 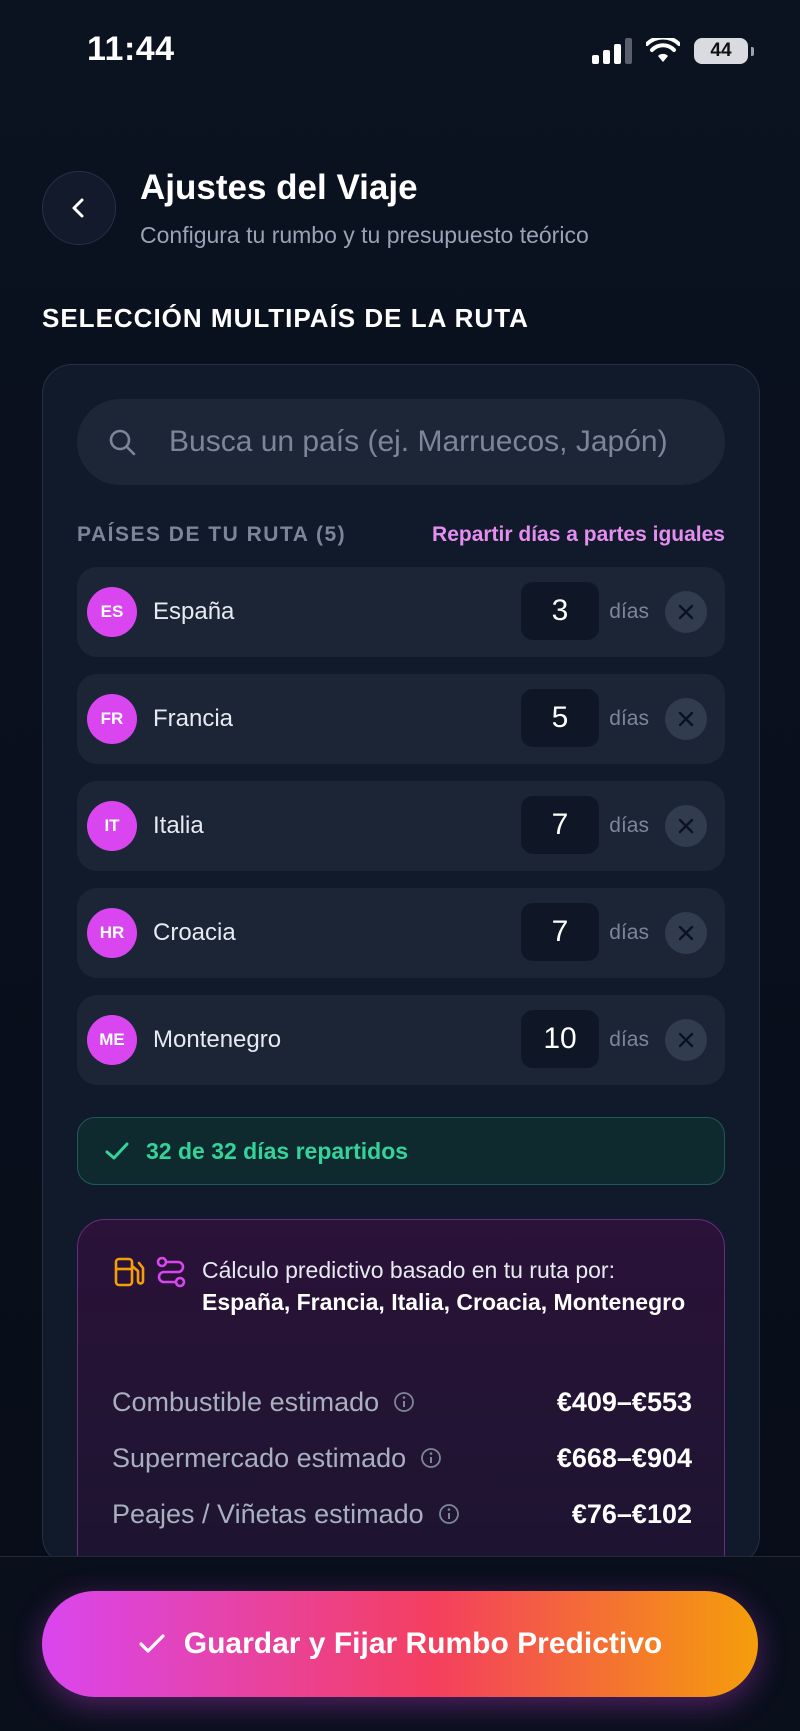 I want to click on search-input, so click(x=446, y=442).